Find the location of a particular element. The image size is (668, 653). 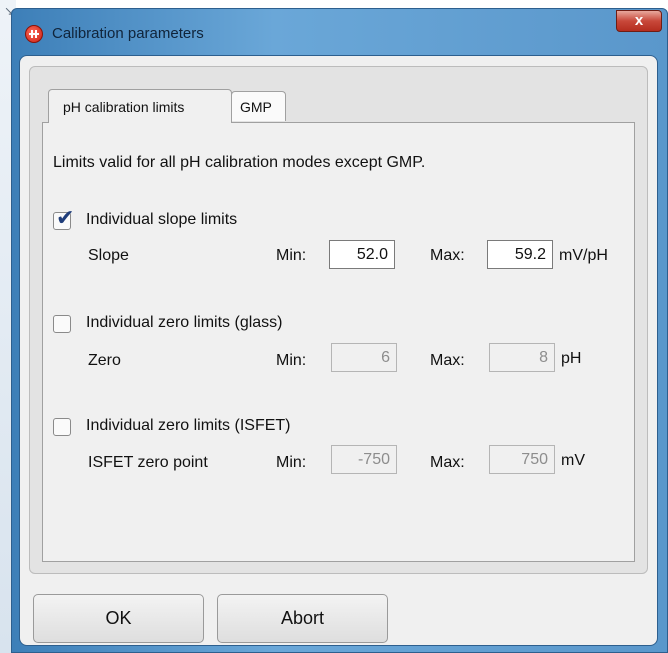

close-button: x is located at coordinates (639, 21).